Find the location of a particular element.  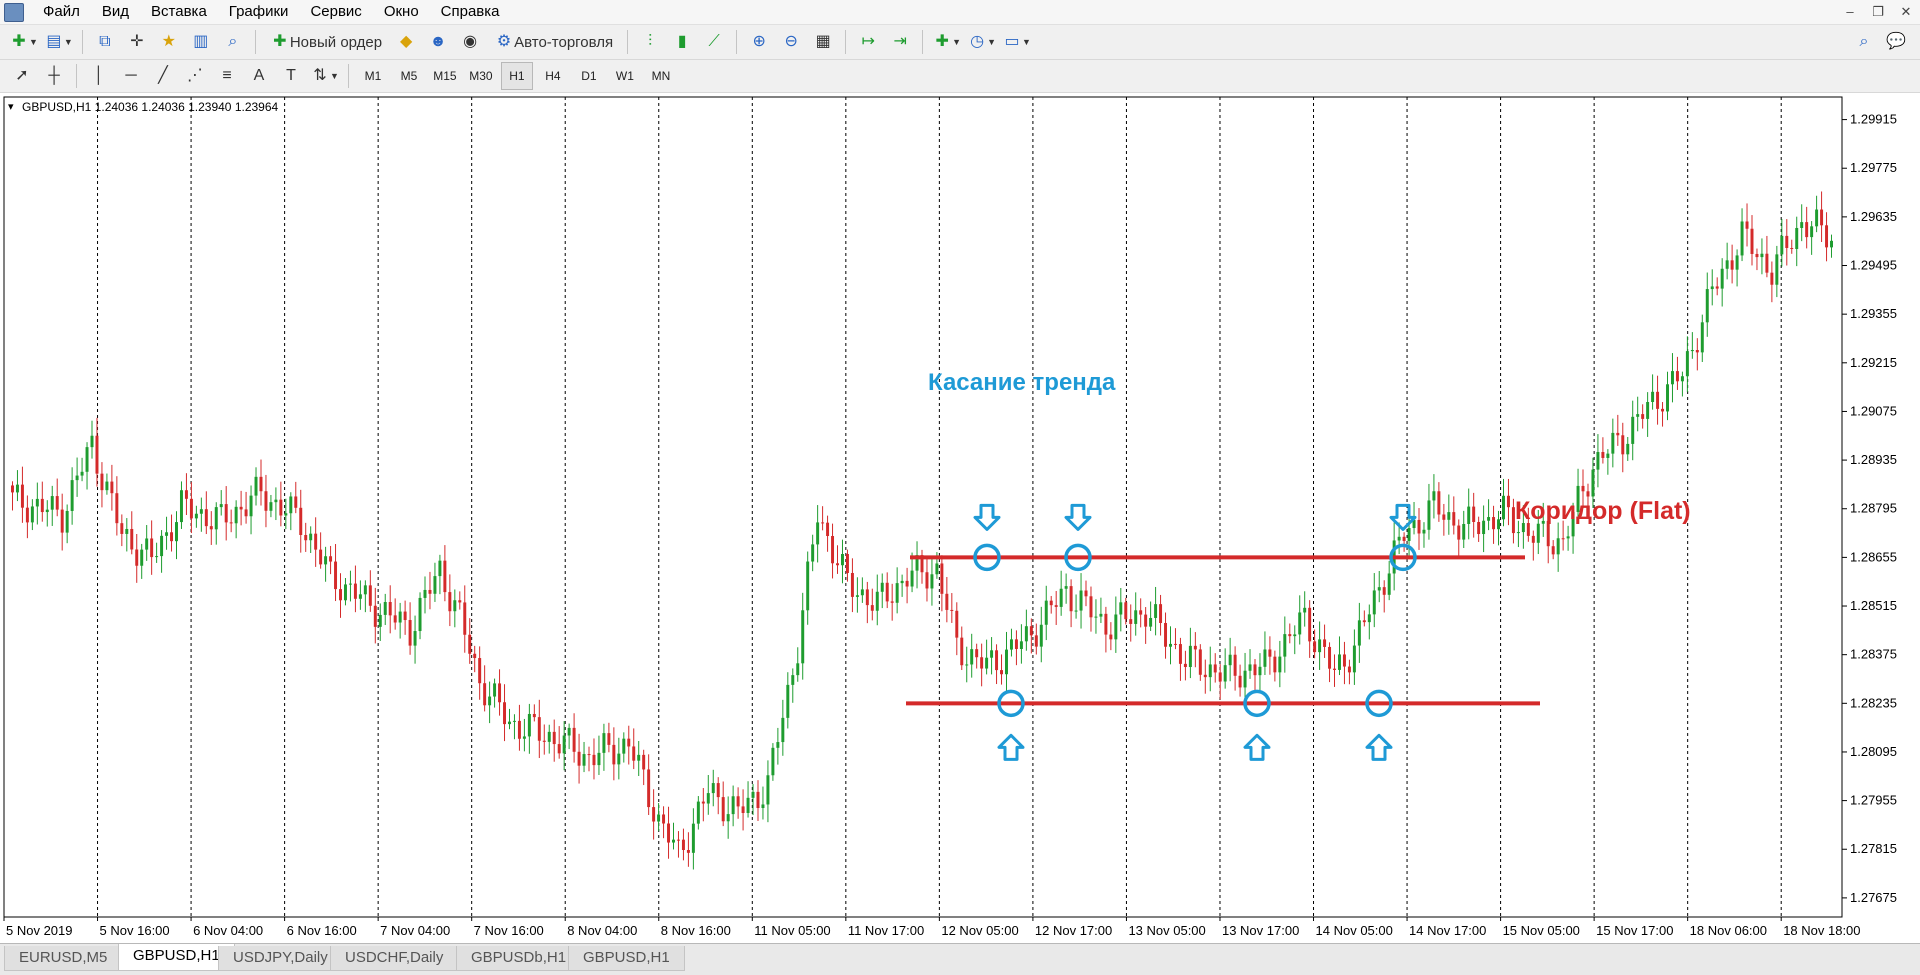

annotation-touch-trend: Касание тренда is located at coordinates (1022, 382).